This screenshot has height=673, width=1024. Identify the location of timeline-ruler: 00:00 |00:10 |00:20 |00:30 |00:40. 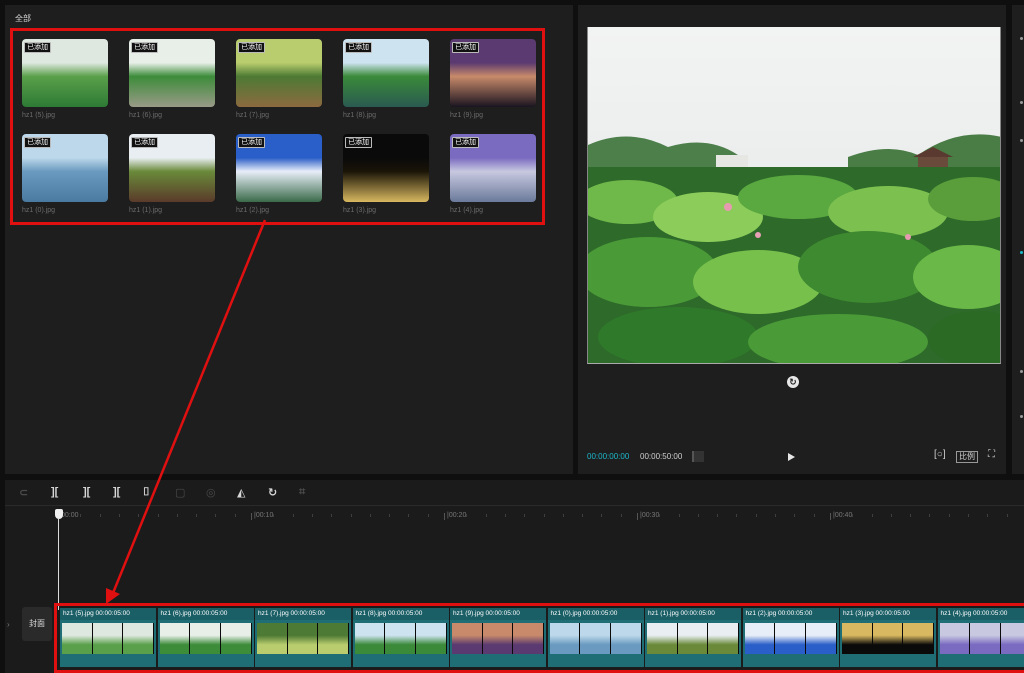
(539, 516).